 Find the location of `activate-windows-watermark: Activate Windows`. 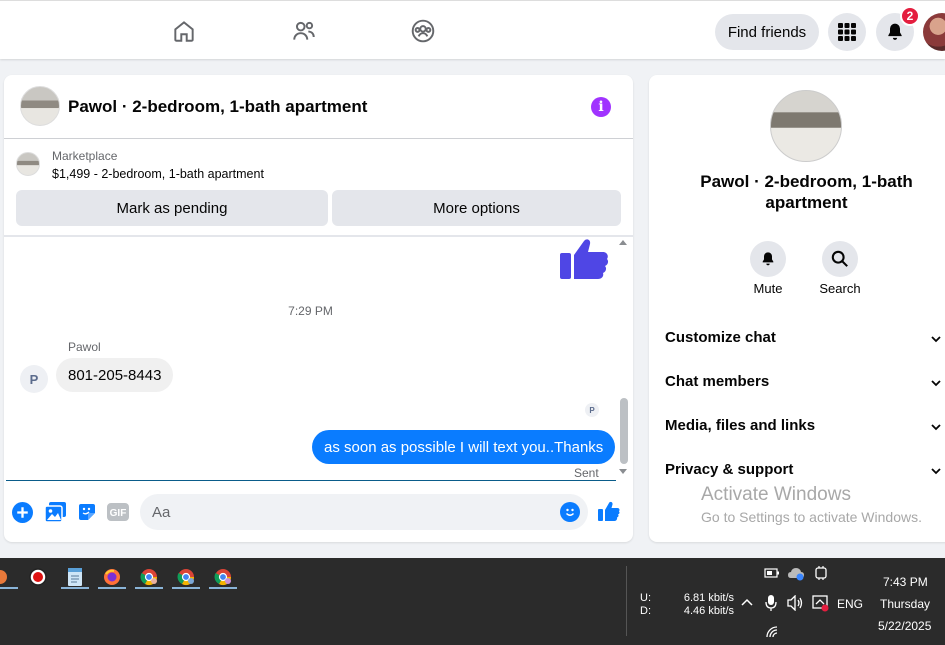

activate-windows-watermark: Activate Windows is located at coordinates (776, 494).